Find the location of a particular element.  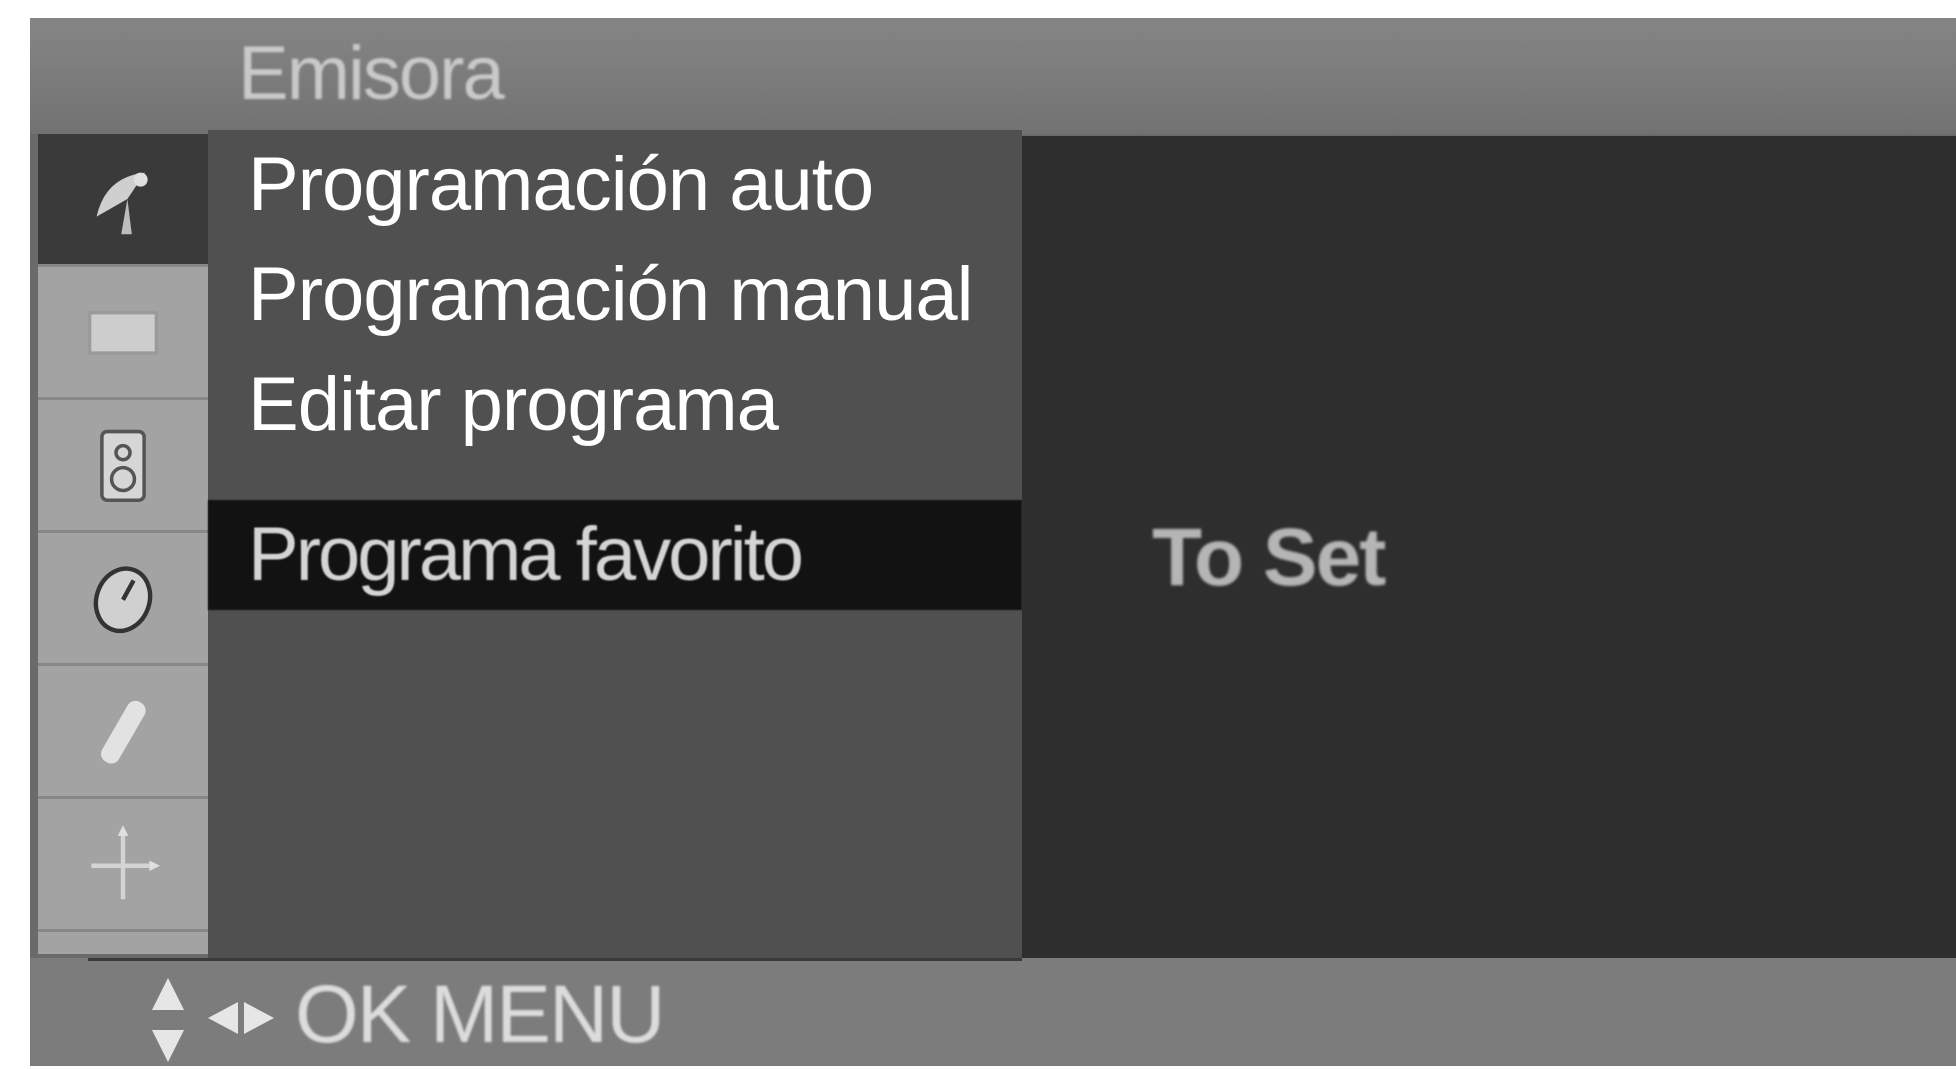

sidebar-item-station is located at coordinates (123, 200).